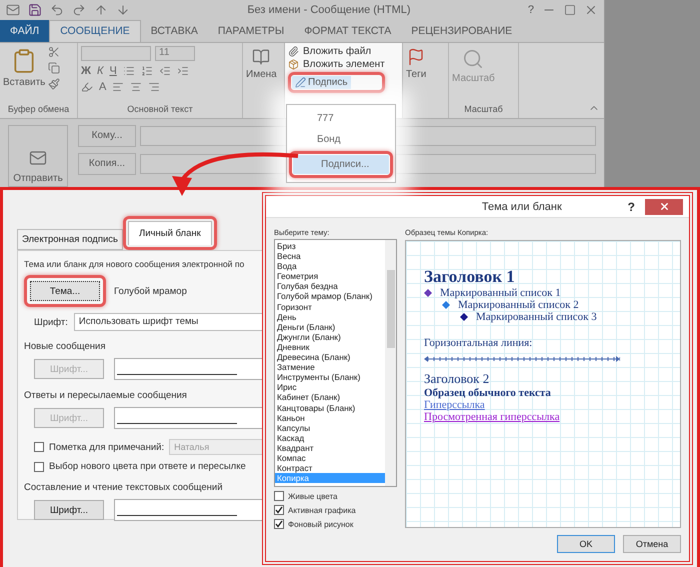 This screenshot has width=700, height=567. What do you see at coordinates (488, 393) in the screenshot?
I see `preview-text: Образец обычного текста` at bounding box center [488, 393].